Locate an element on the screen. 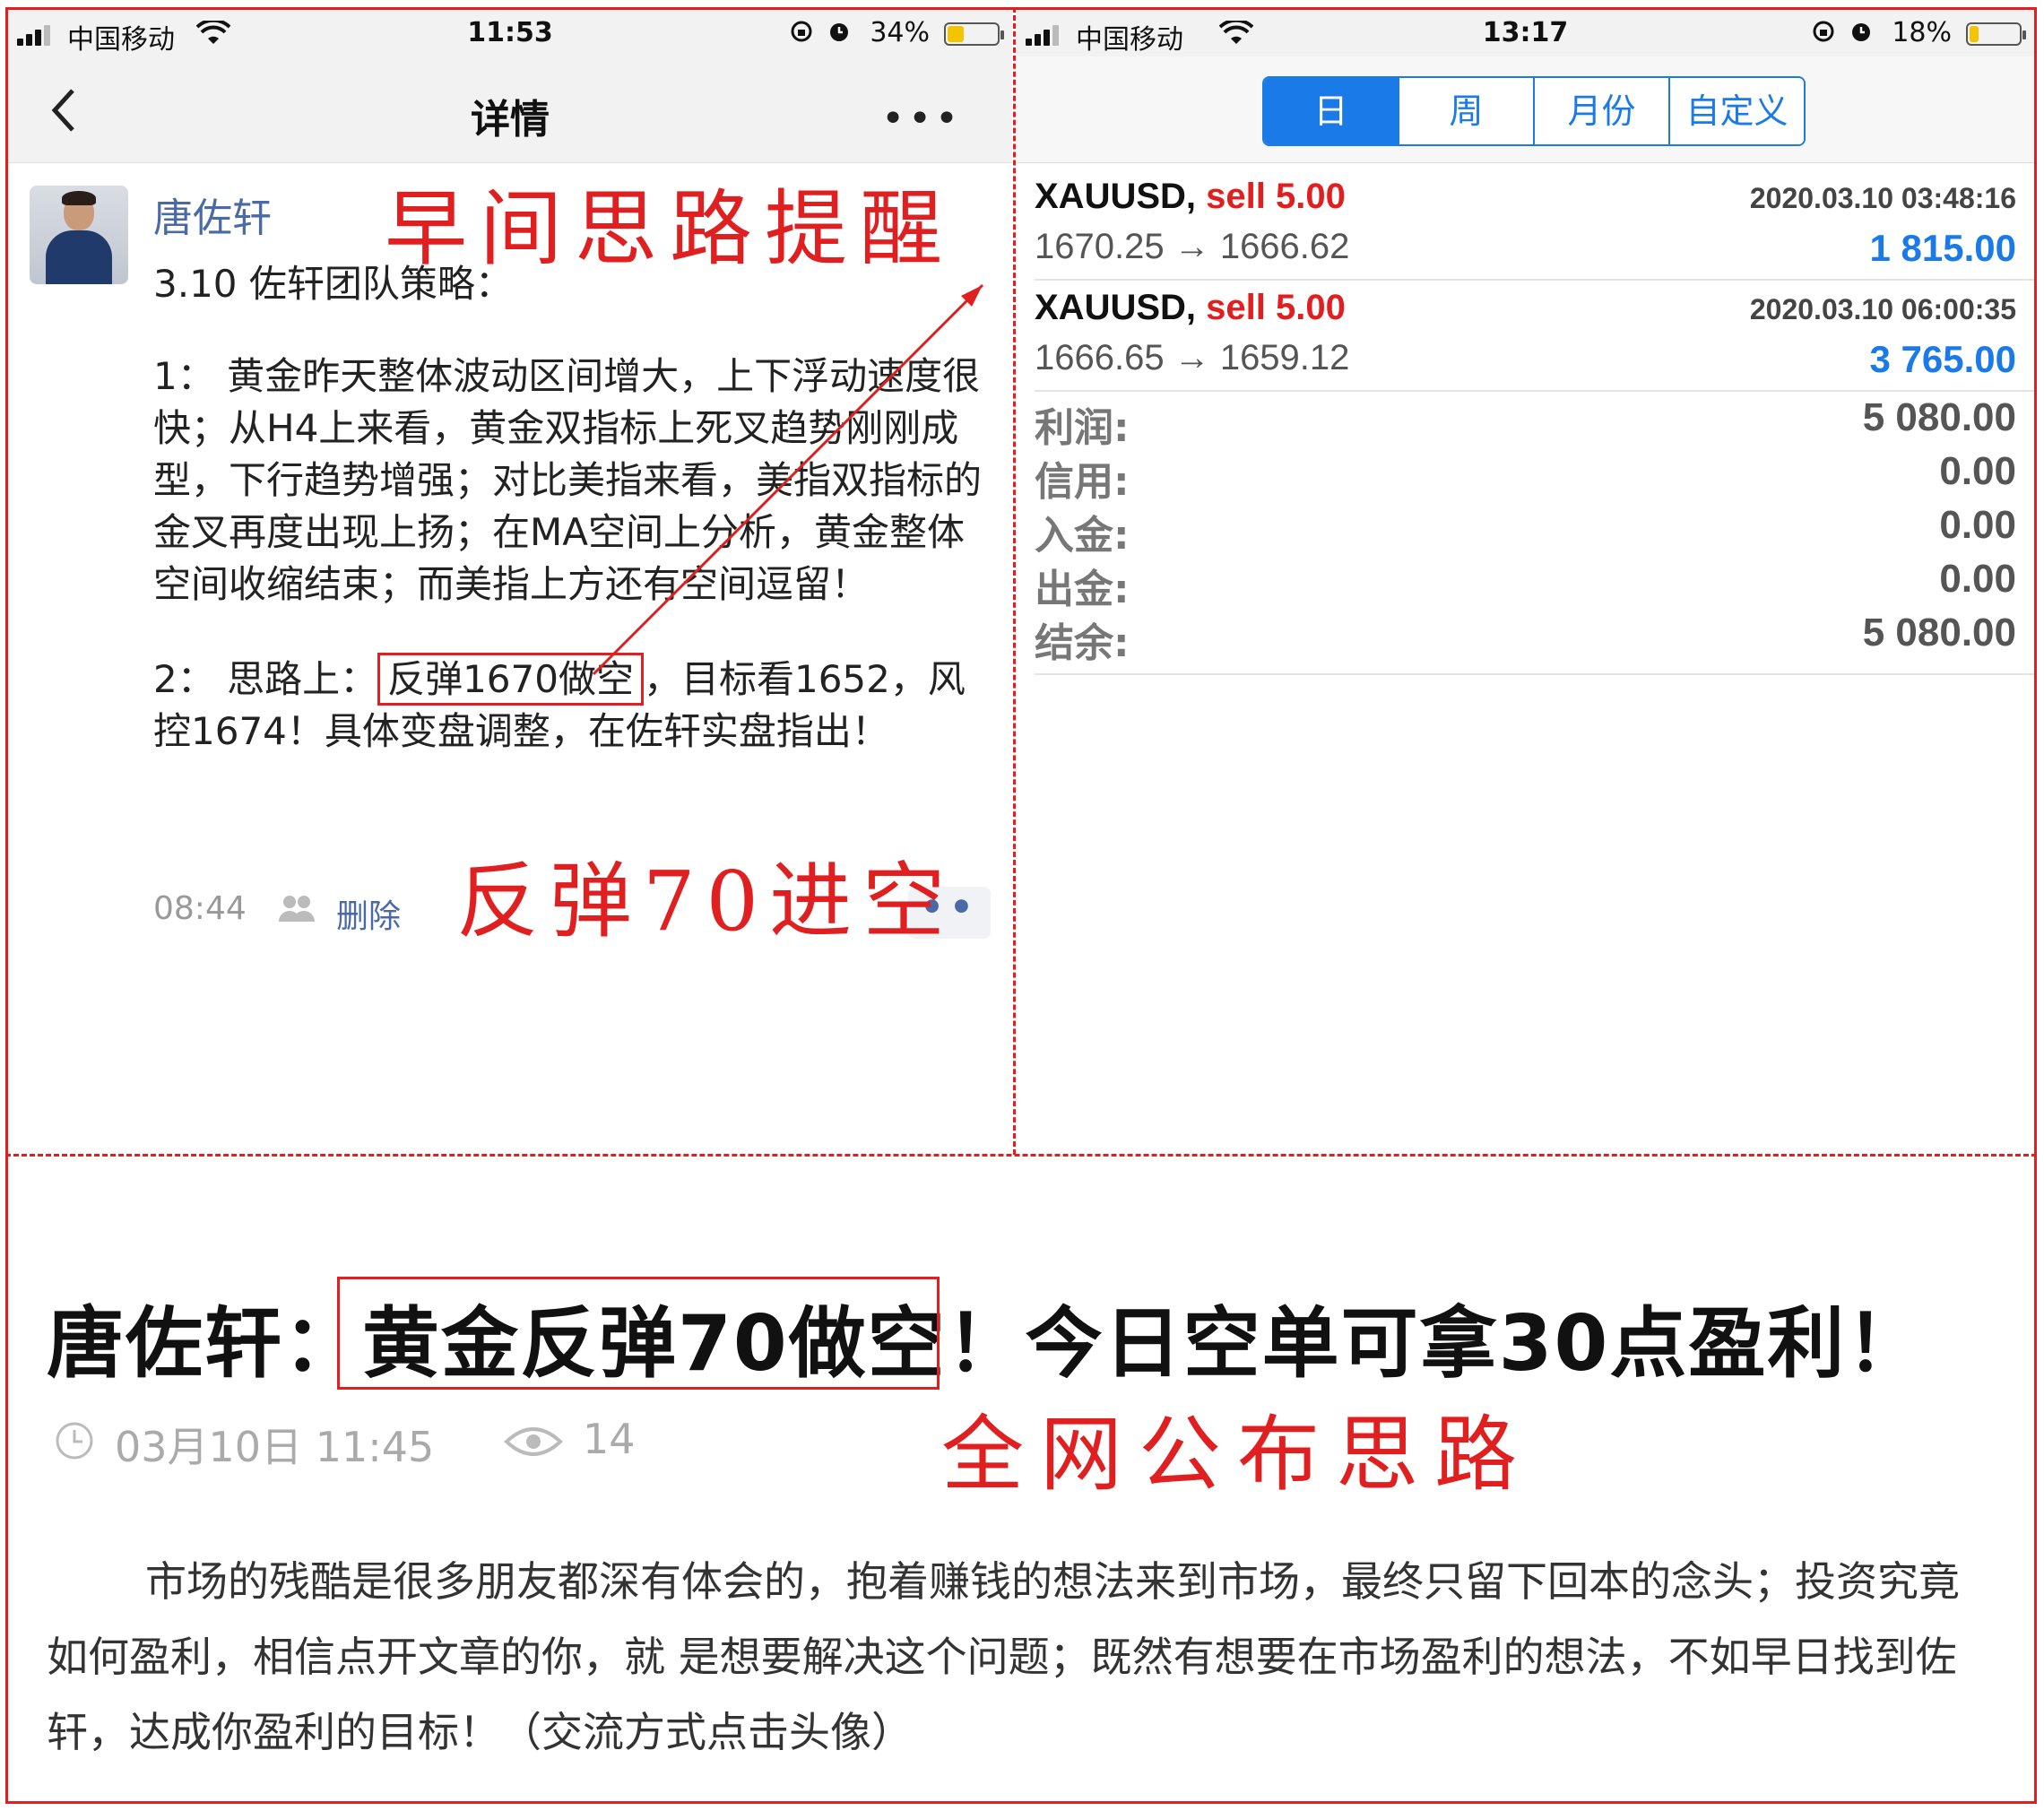  annotation-rebound: 反弹70进空 is located at coordinates (707, 901).